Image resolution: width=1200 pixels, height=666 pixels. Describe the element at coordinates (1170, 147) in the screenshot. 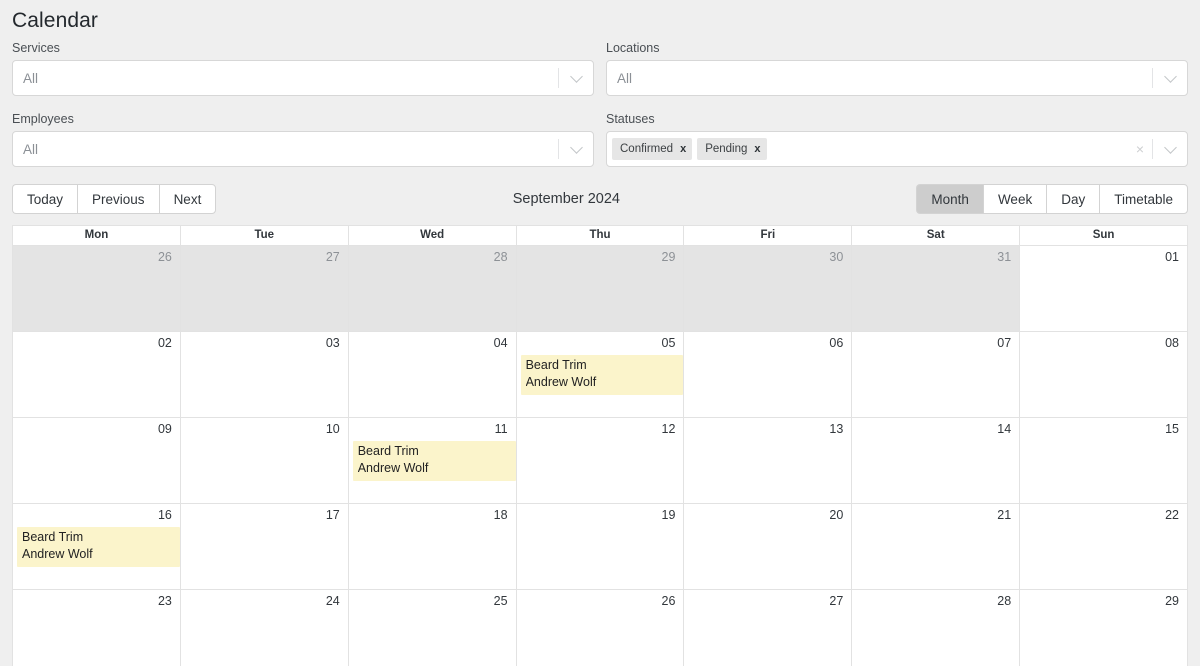

I see `statuses-chevron-down-icon` at that location.